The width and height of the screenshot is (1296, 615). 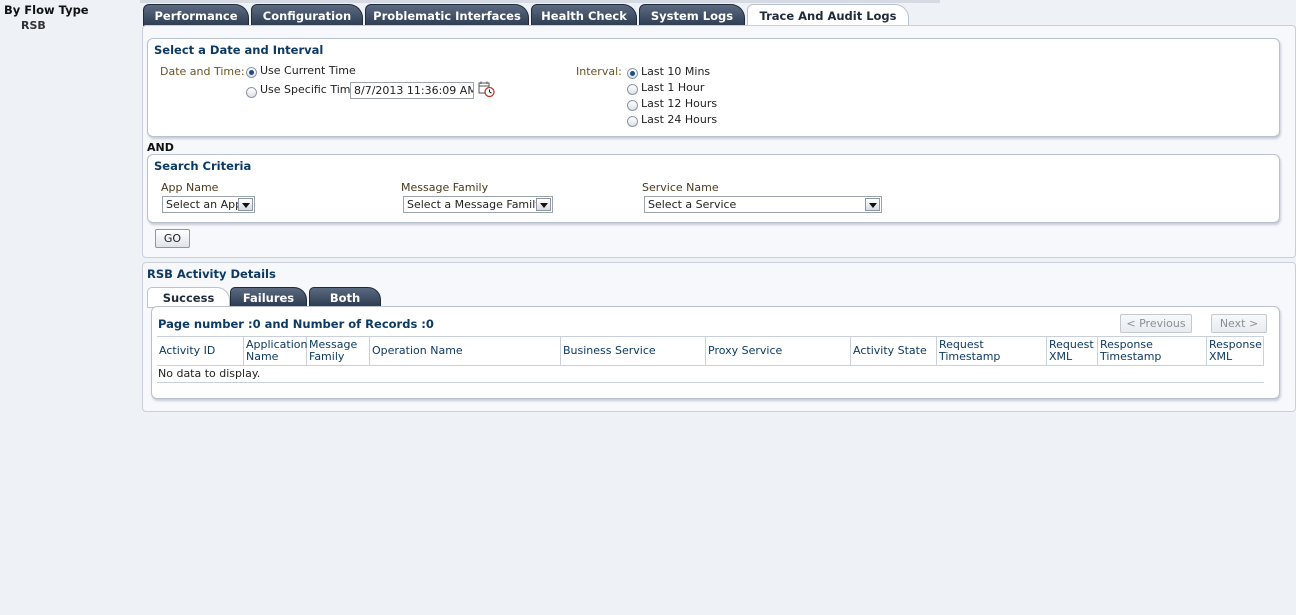 What do you see at coordinates (447, 15) in the screenshot?
I see `tab-problematic-interfaces: Problematic Interfaces` at bounding box center [447, 15].